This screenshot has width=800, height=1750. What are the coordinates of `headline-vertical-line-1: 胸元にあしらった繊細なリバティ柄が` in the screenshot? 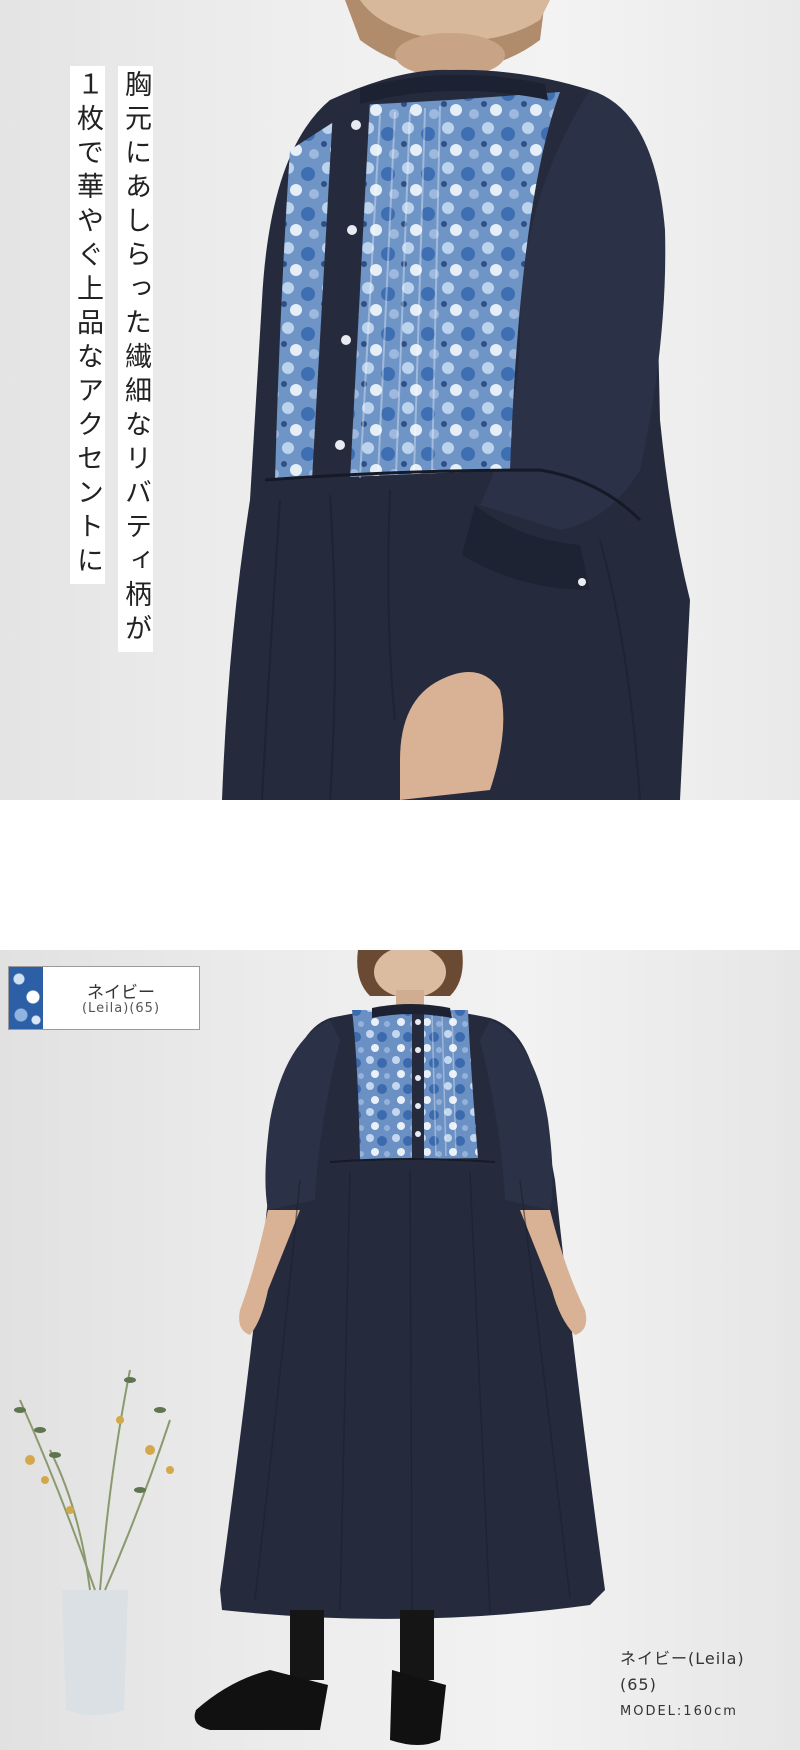 It's located at (135, 359).